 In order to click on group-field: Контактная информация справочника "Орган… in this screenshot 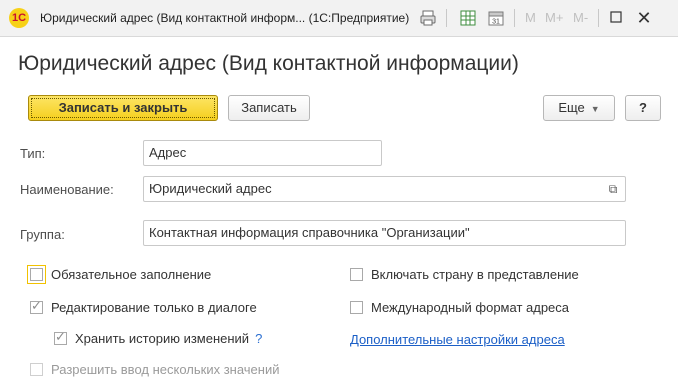, I will do `click(384, 233)`.